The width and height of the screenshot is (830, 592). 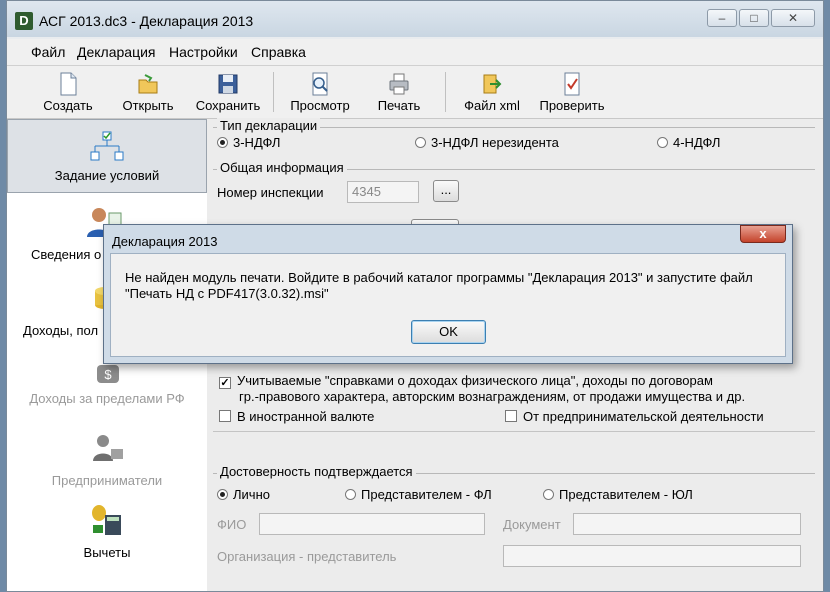 I want to click on income-divider, so click(x=514, y=431).